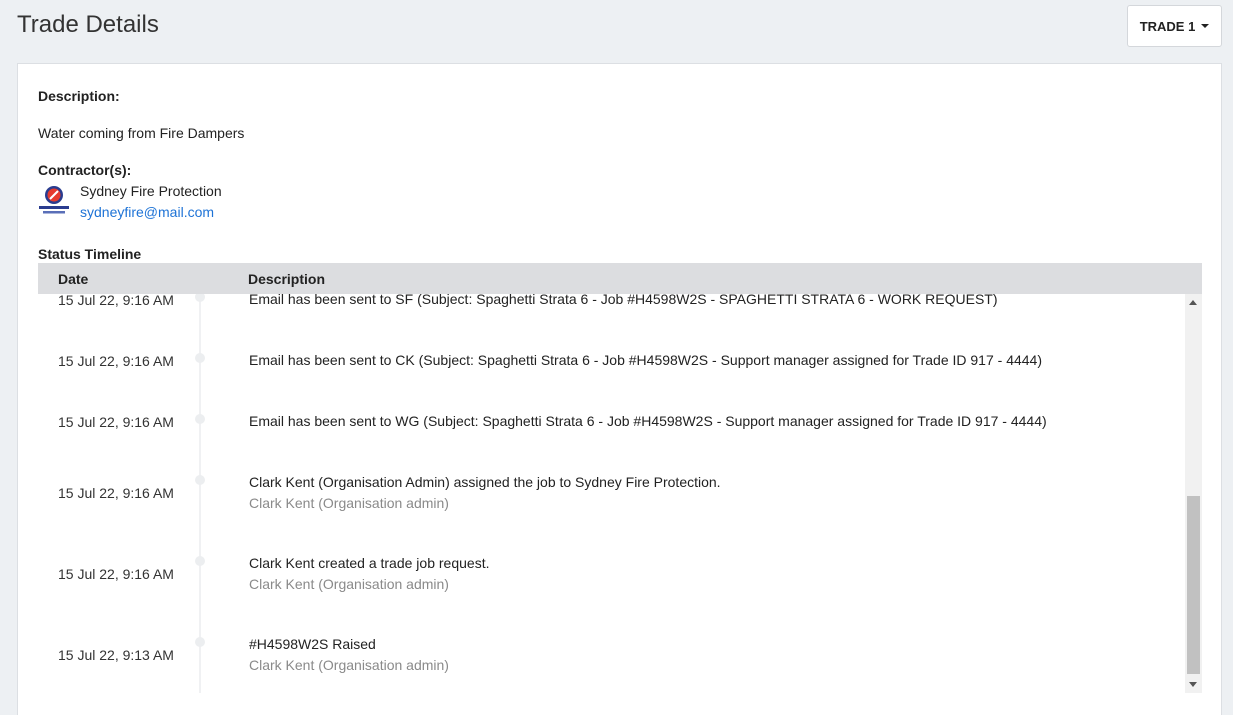 This screenshot has height=715, width=1233. I want to click on scrollbar-thumb, so click(1193, 585).